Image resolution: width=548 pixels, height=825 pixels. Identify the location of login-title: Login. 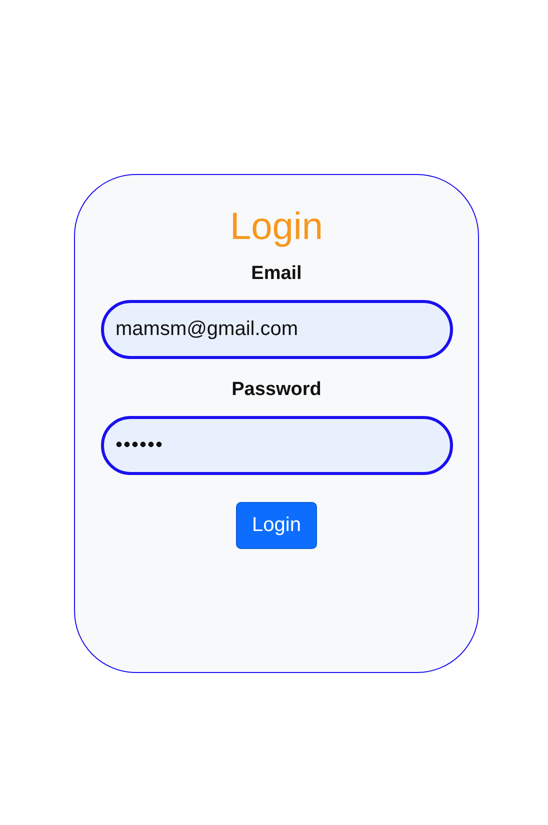
(276, 227).